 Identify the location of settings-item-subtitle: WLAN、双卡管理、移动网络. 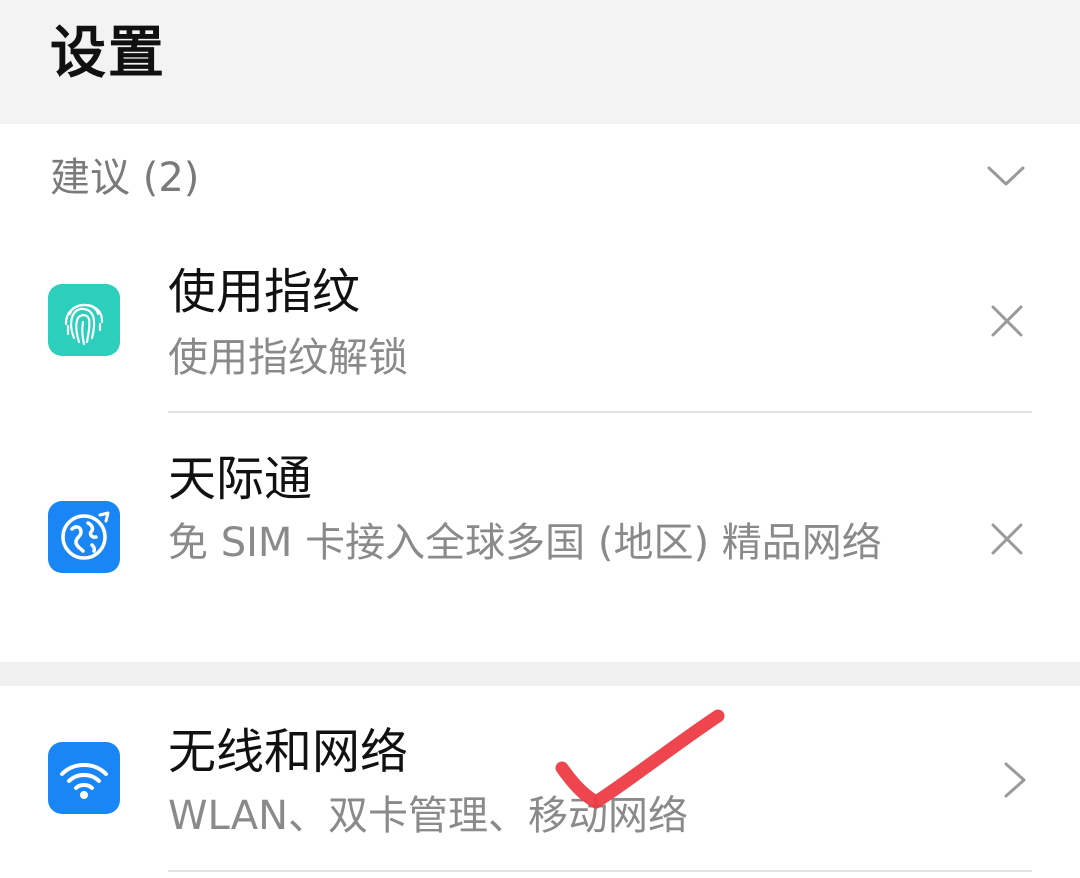
(428, 816).